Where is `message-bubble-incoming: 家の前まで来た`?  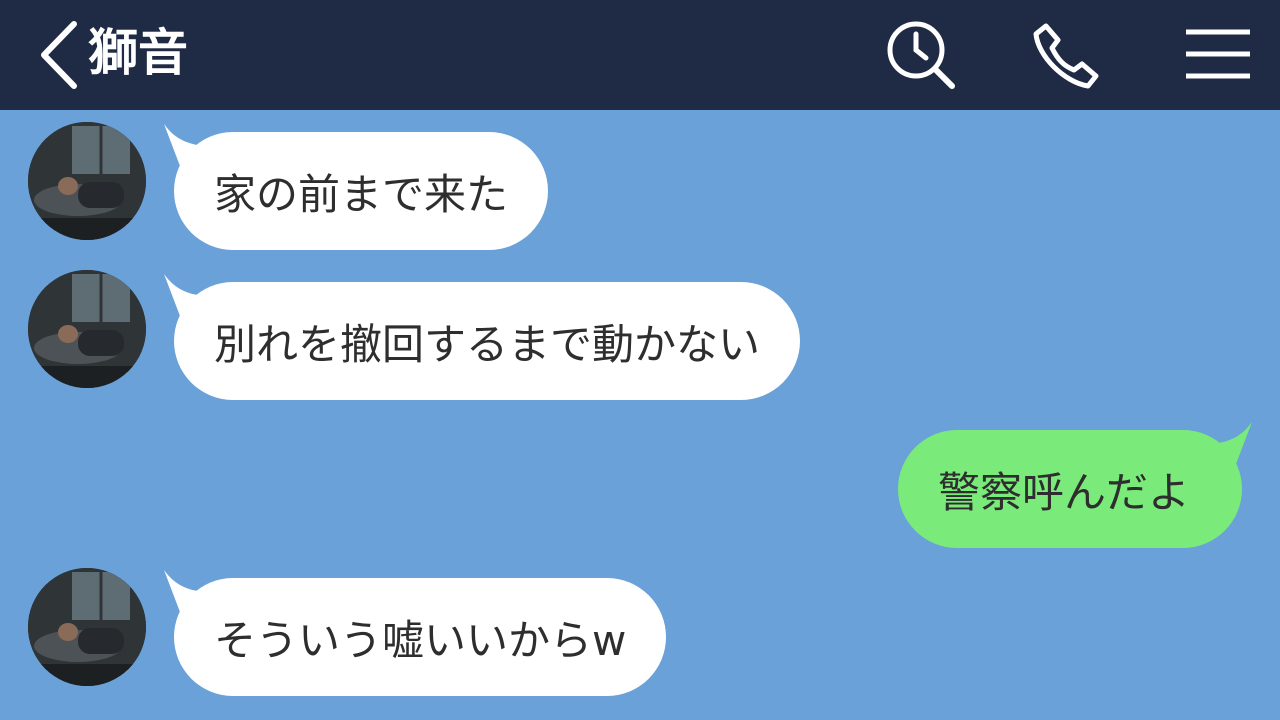 message-bubble-incoming: 家の前まで来た is located at coordinates (361, 191).